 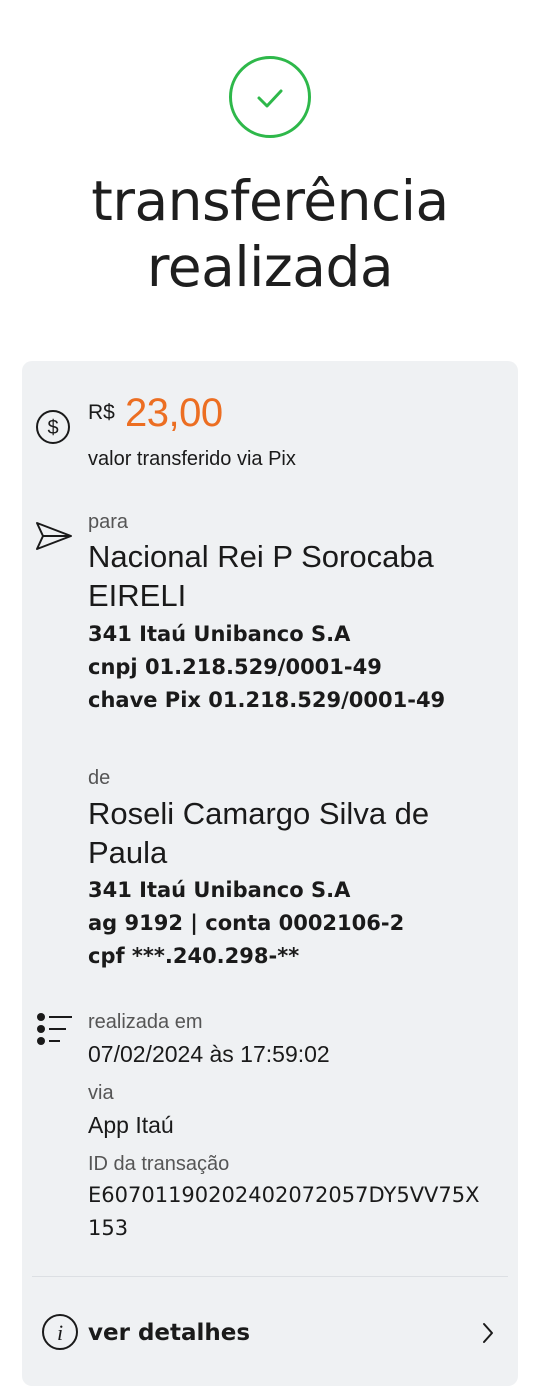 I want to click on list-icon, so click(x=54, y=1029).